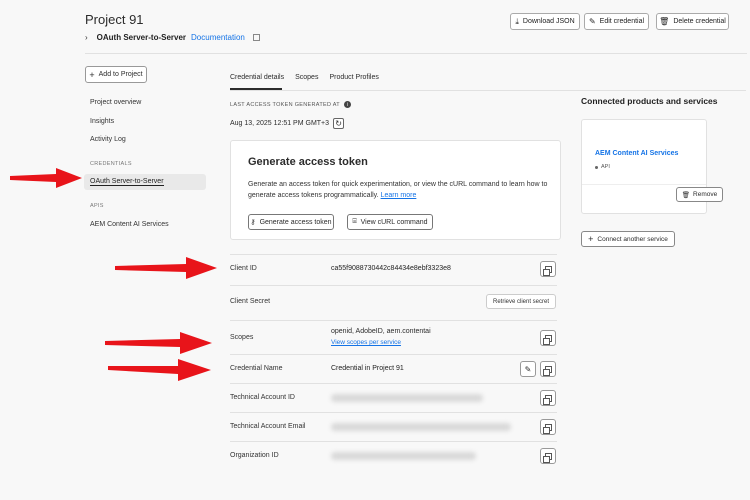 The width and height of the screenshot is (750, 500). I want to click on red-arrow-scopes, so click(158, 343).